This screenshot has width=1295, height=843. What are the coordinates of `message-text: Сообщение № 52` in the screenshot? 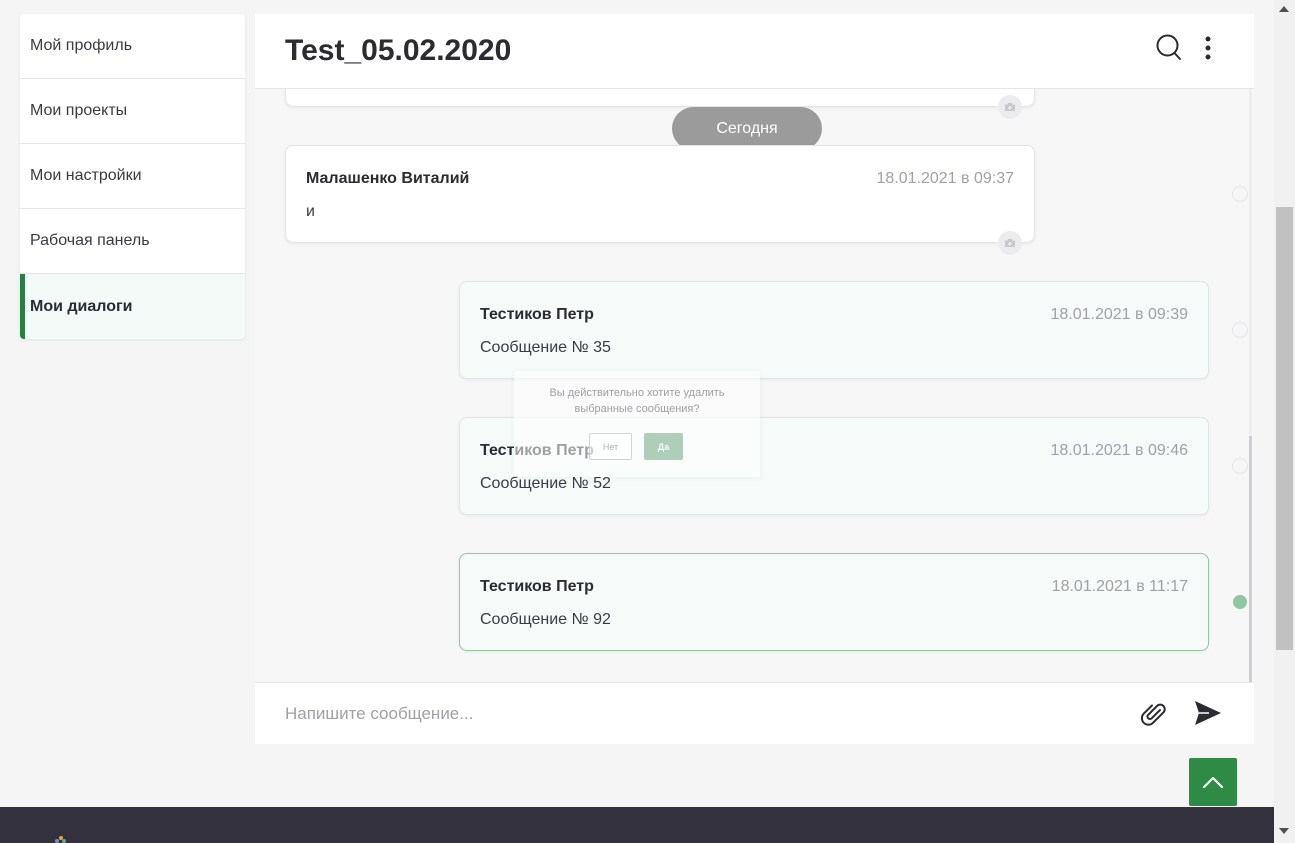 It's located at (545, 483).